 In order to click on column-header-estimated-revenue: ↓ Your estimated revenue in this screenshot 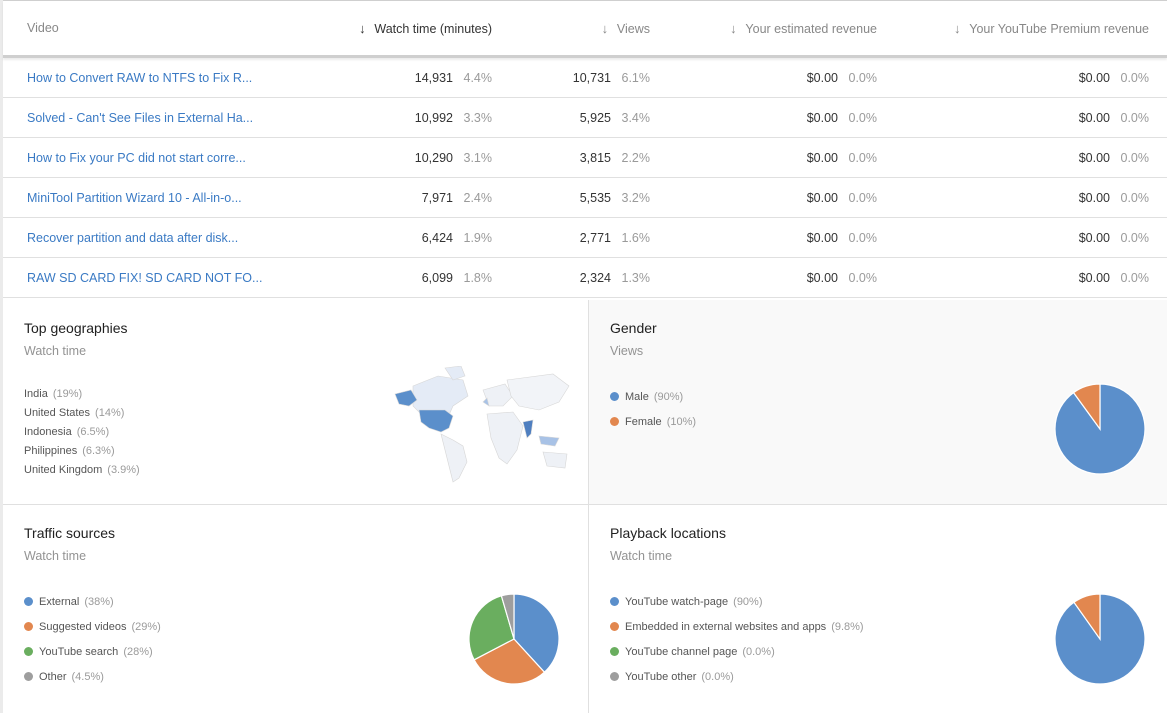, I will do `click(802, 28)`.